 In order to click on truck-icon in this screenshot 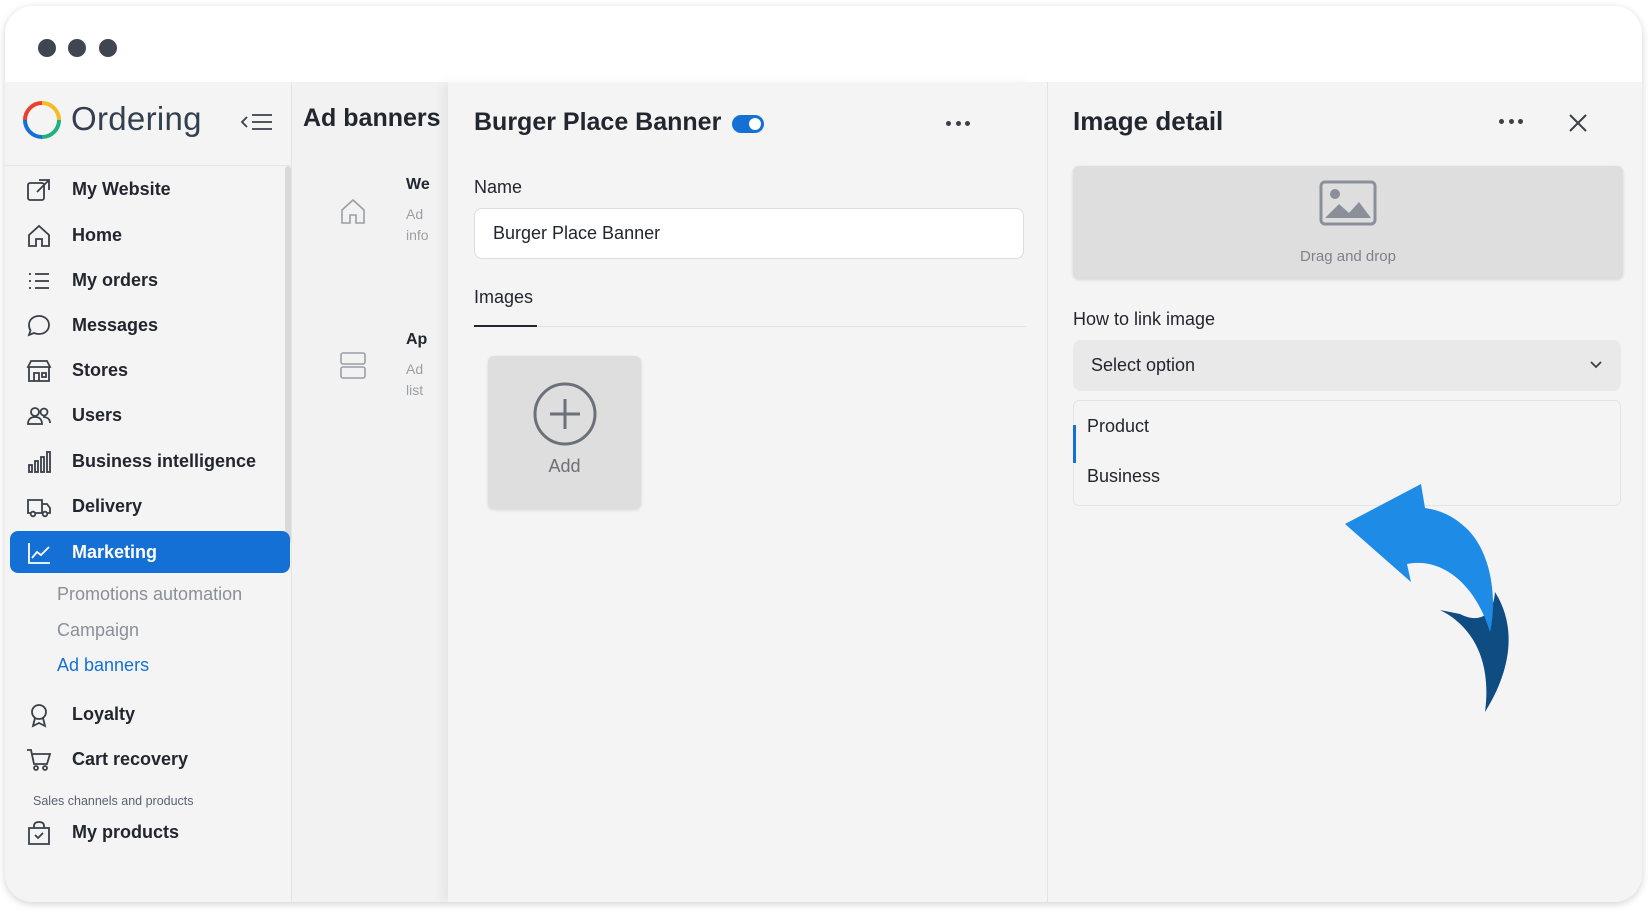, I will do `click(39, 508)`.